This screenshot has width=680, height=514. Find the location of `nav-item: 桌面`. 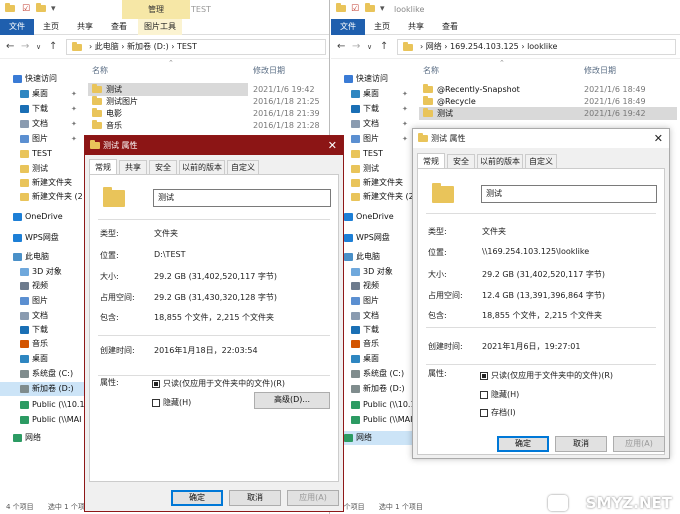

nav-item: 桌面 is located at coordinates (42, 359).